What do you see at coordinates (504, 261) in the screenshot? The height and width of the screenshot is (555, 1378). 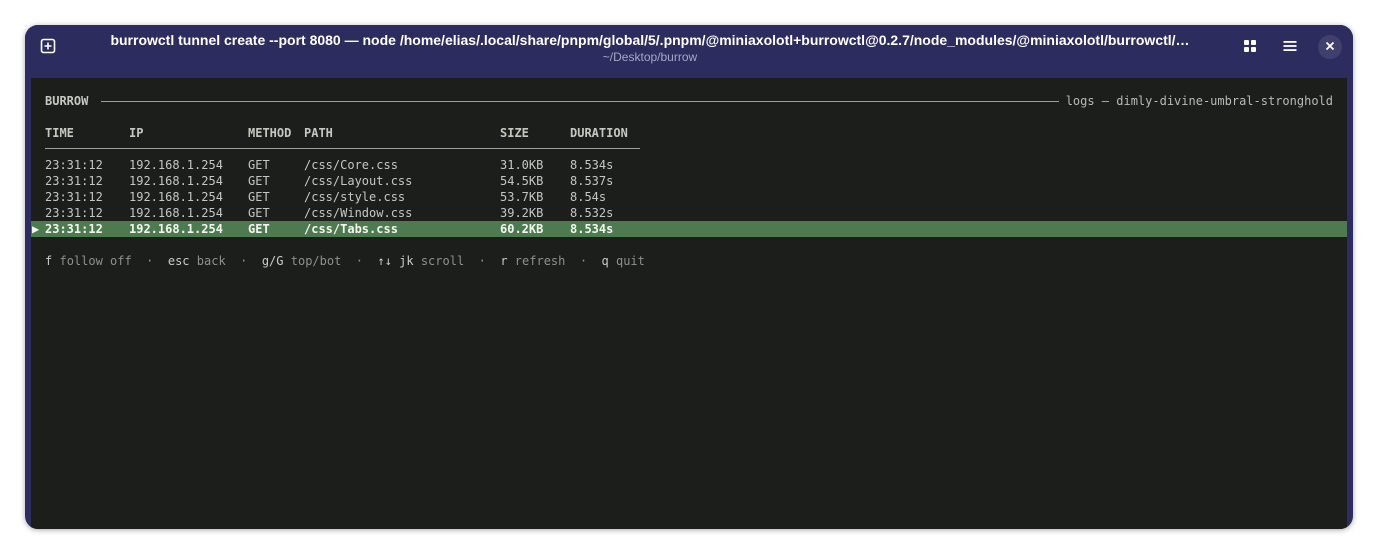 I see `refresh-key: r` at bounding box center [504, 261].